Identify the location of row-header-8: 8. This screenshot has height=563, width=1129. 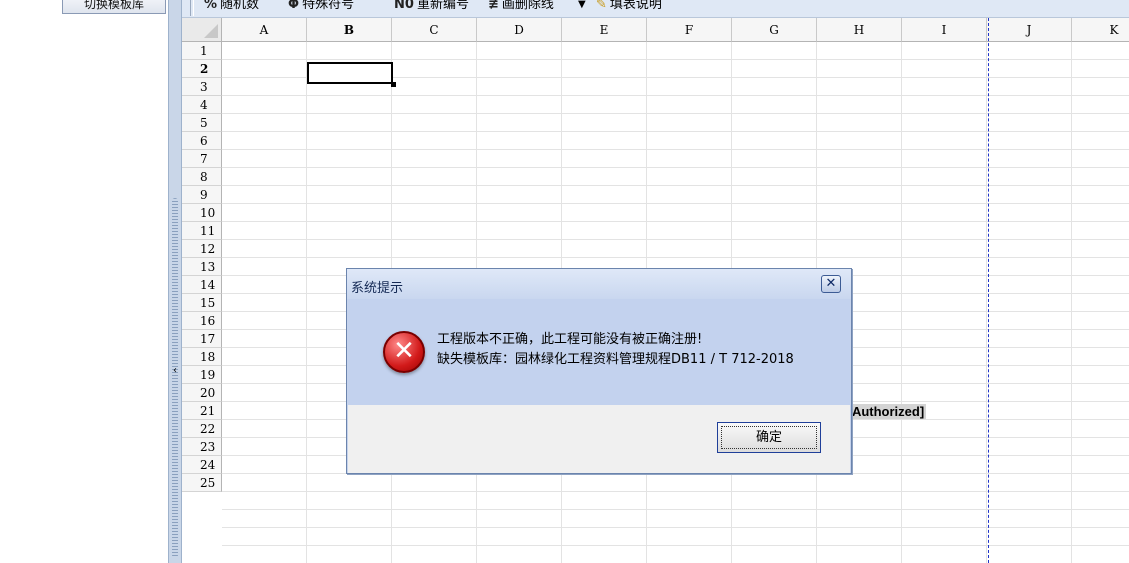
(202, 177).